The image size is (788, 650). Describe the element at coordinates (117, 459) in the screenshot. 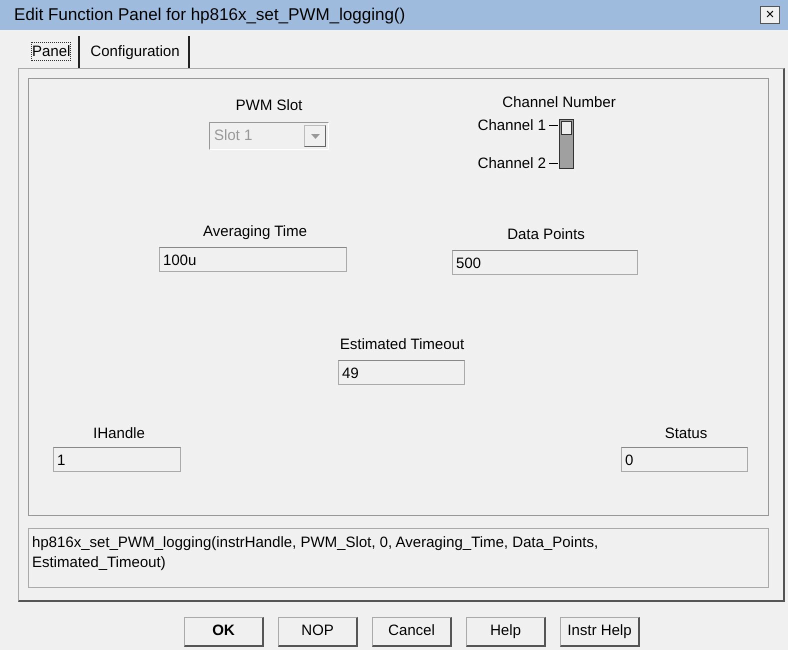

I see `input-field: 1` at that location.